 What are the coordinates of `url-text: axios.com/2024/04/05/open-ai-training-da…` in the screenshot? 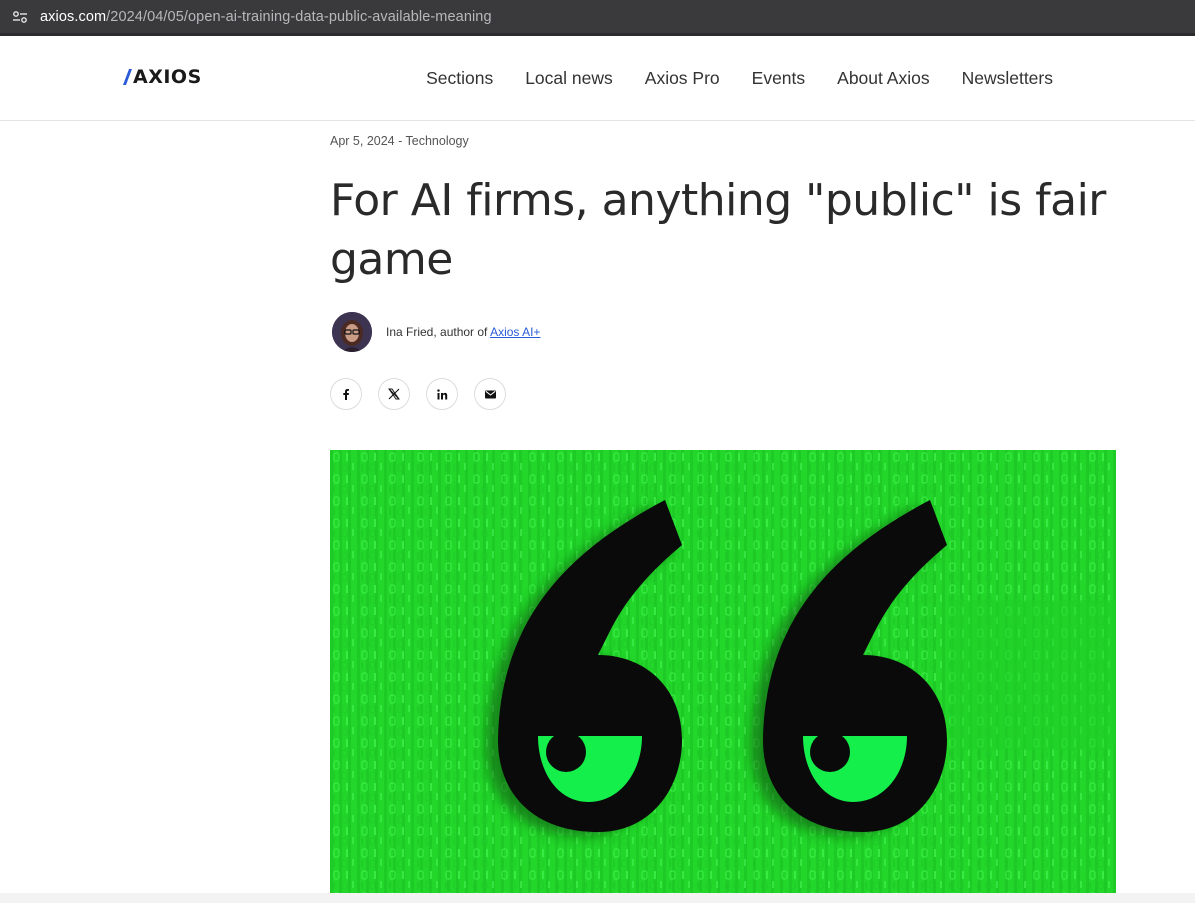 It's located at (266, 17).